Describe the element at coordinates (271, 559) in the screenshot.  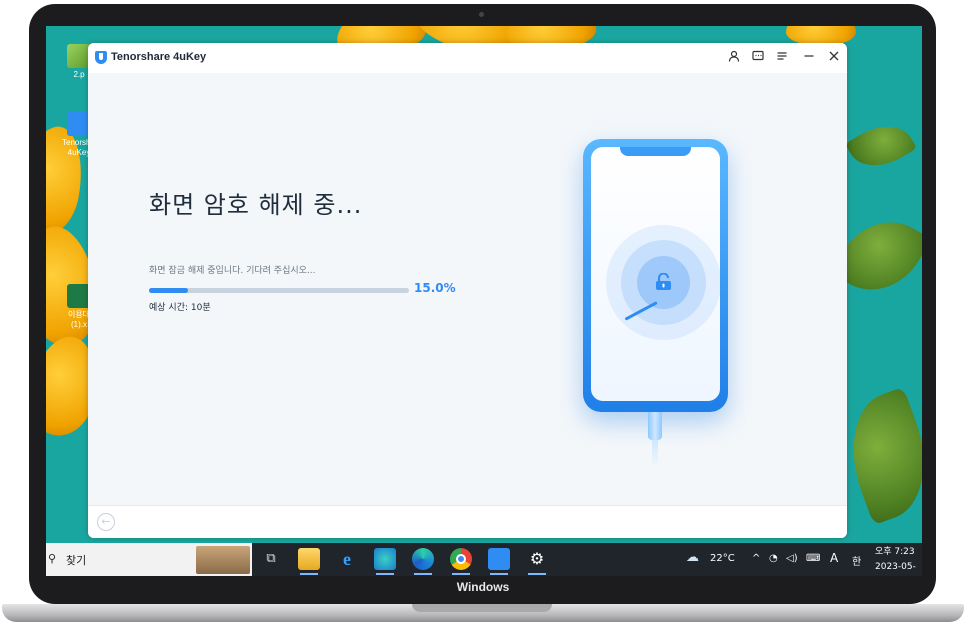
I see `task-view-icon: ⧉` at that location.